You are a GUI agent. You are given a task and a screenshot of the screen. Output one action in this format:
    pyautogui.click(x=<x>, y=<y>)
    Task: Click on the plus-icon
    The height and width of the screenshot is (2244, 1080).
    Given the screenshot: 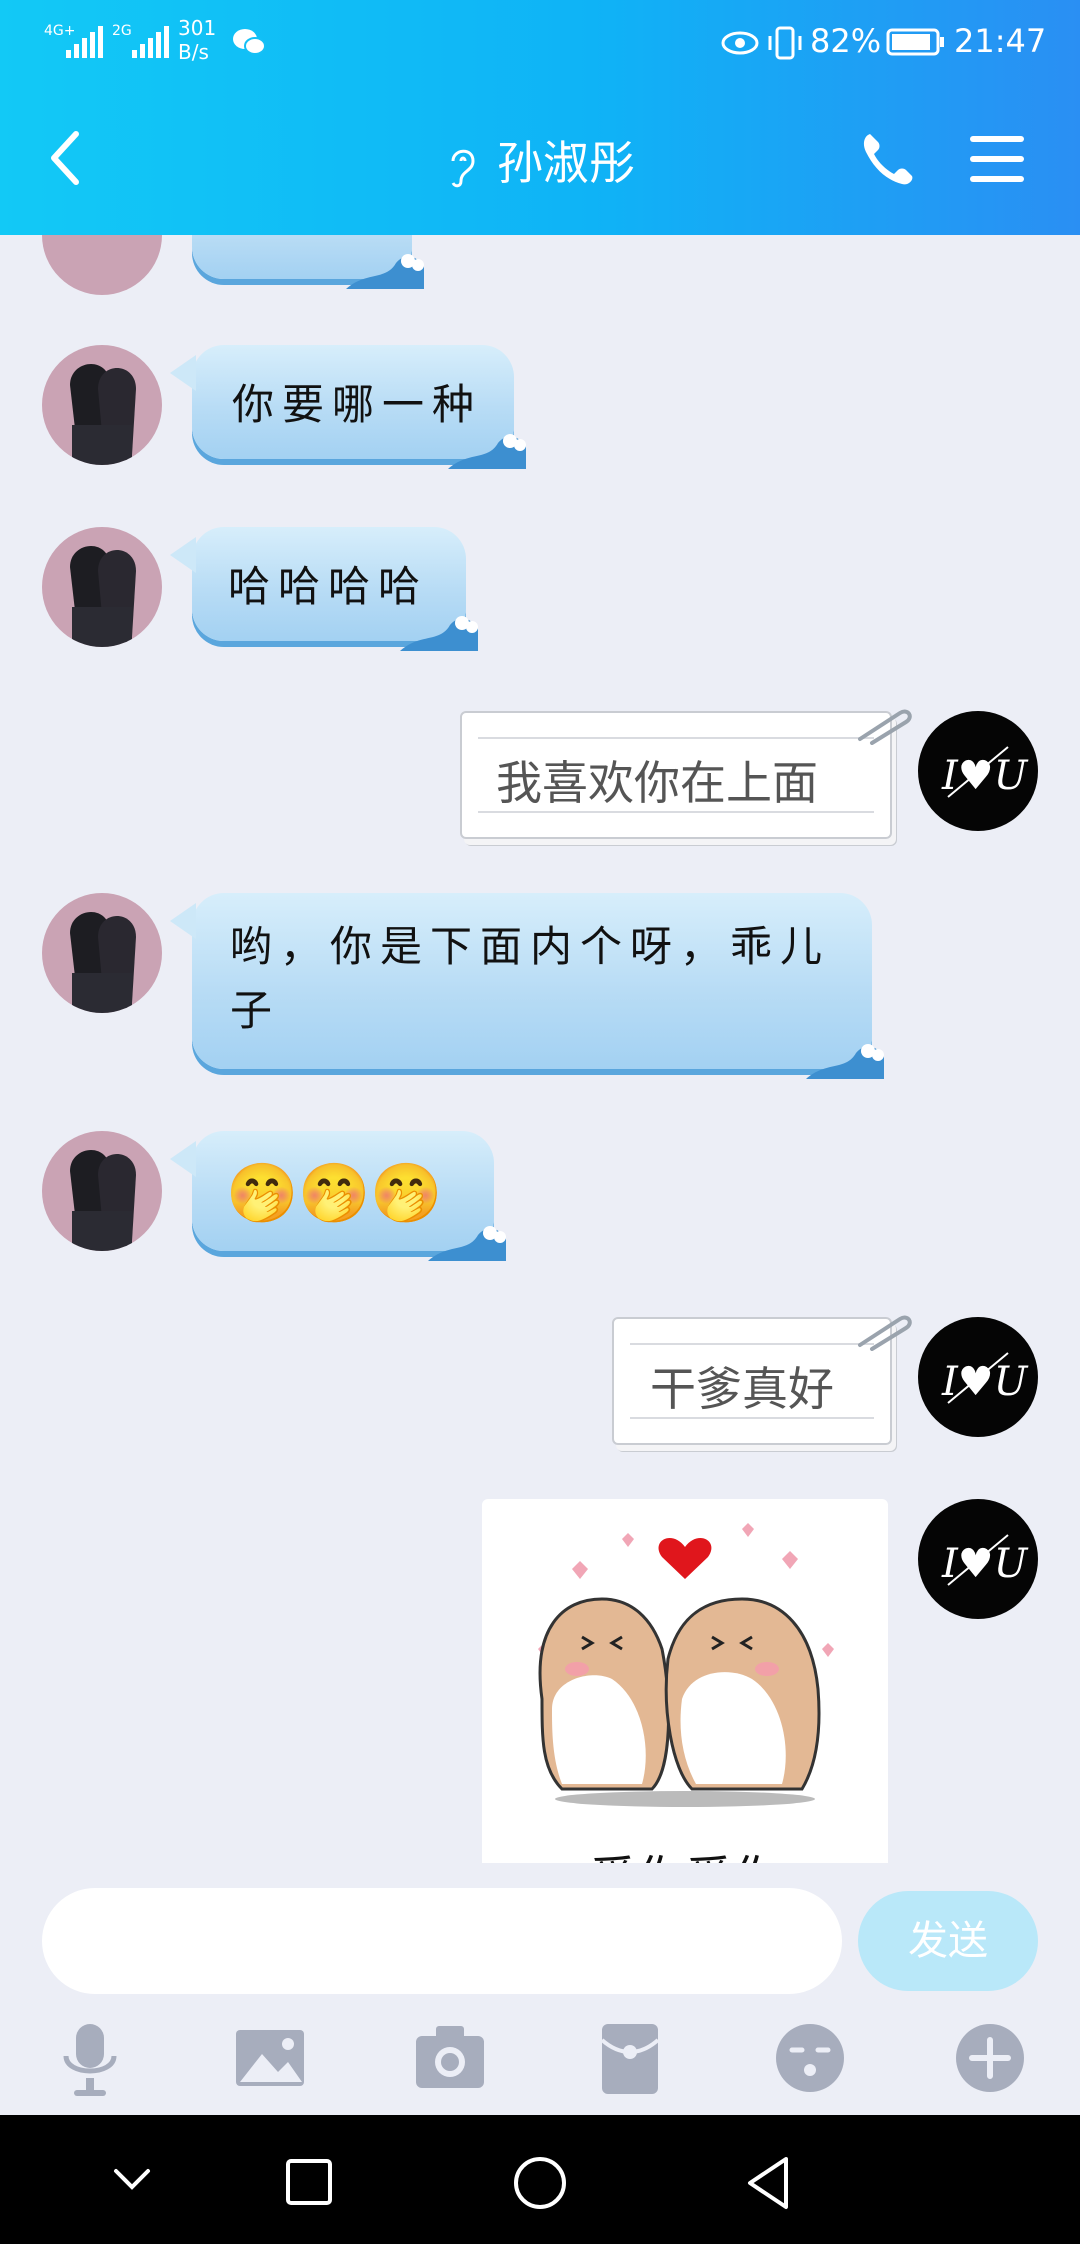 What is the action you would take?
    pyautogui.click(x=990, y=2058)
    